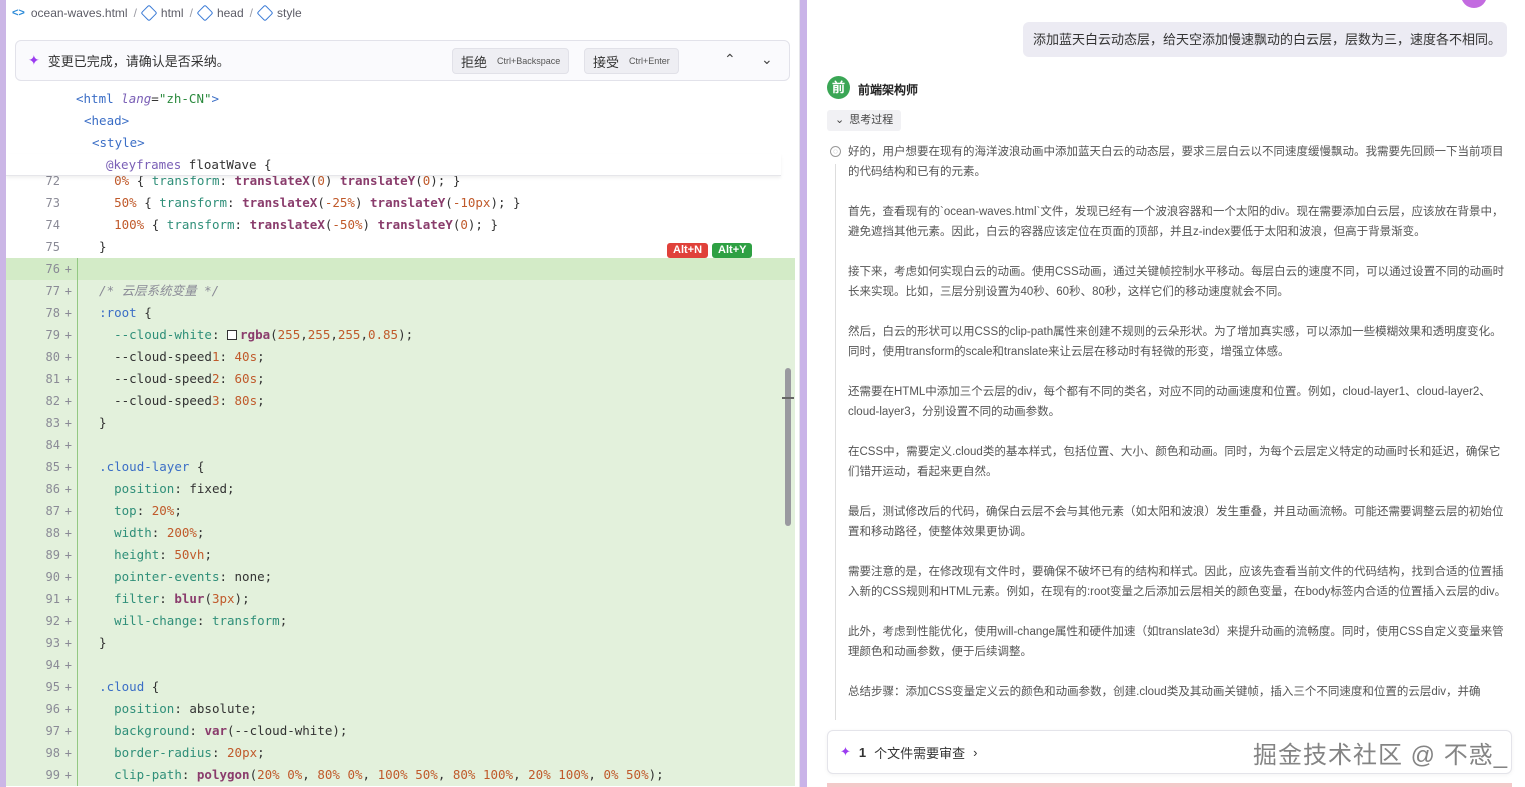  I want to click on code-line: 78 + :root {, so click(400, 313).